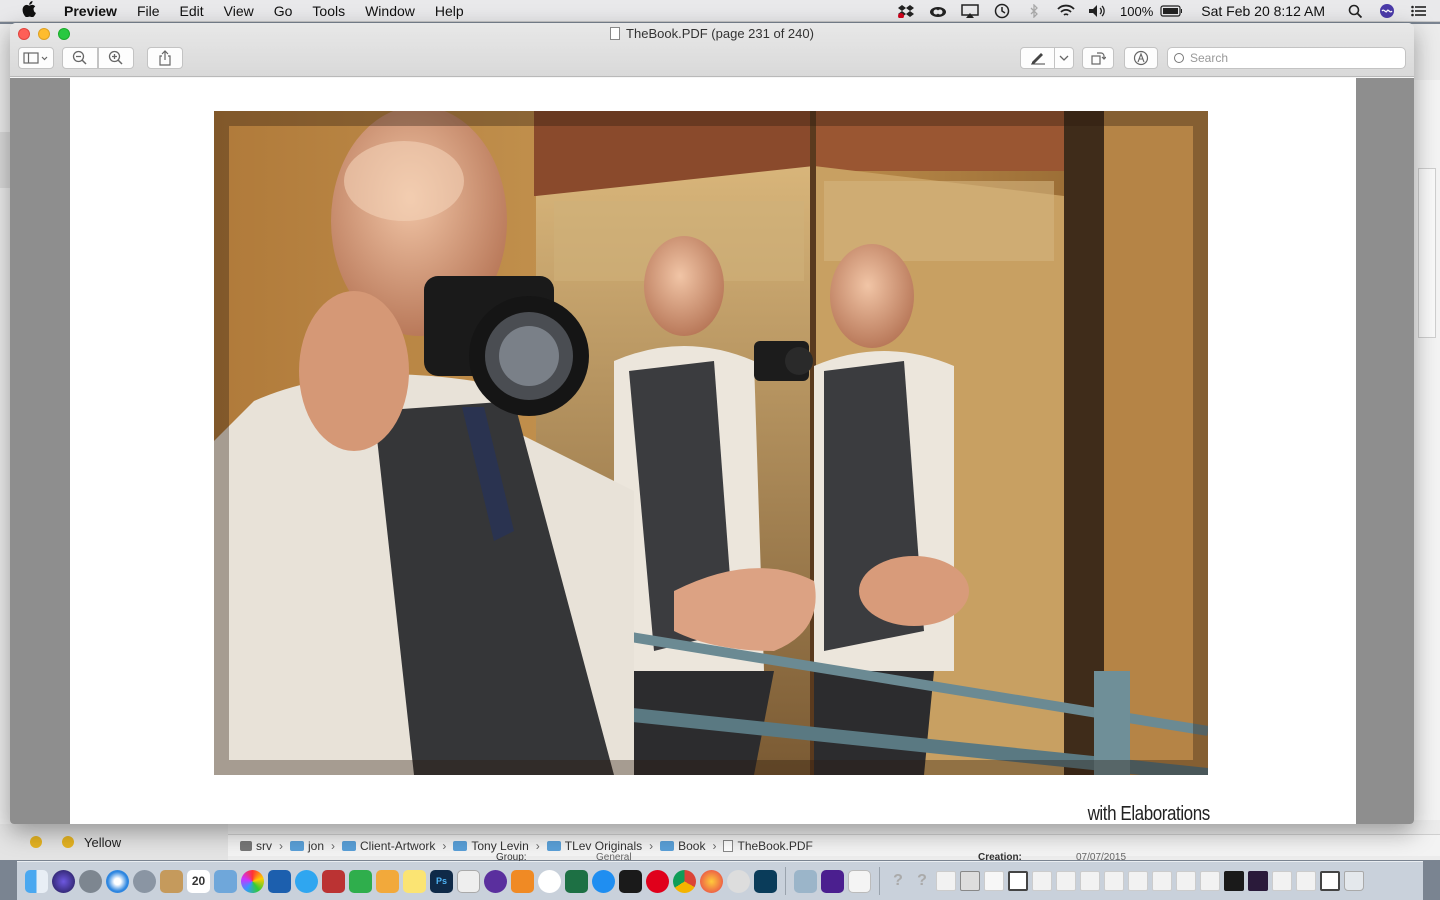  What do you see at coordinates (225, 881) in the screenshot?
I see `mail-icon` at bounding box center [225, 881].